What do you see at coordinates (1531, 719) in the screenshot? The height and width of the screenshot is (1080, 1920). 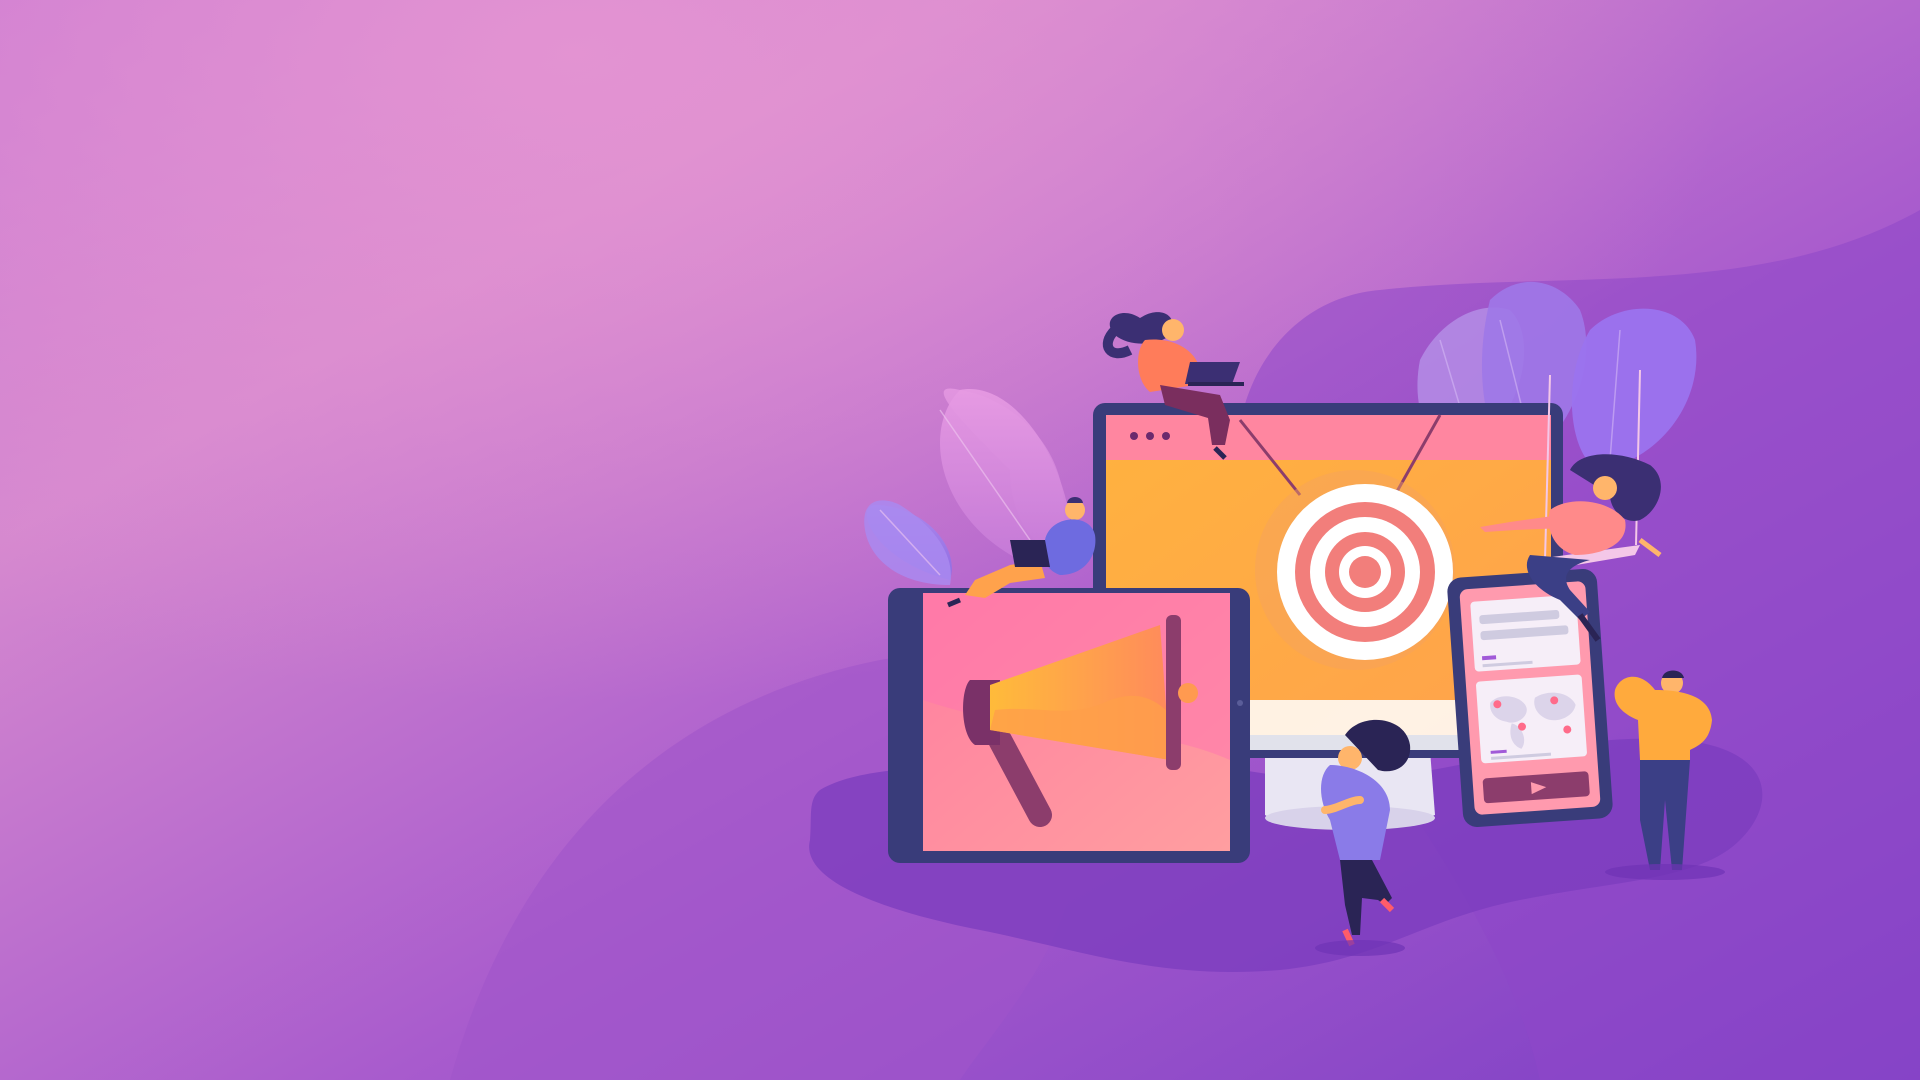 I see `world-map-icon` at bounding box center [1531, 719].